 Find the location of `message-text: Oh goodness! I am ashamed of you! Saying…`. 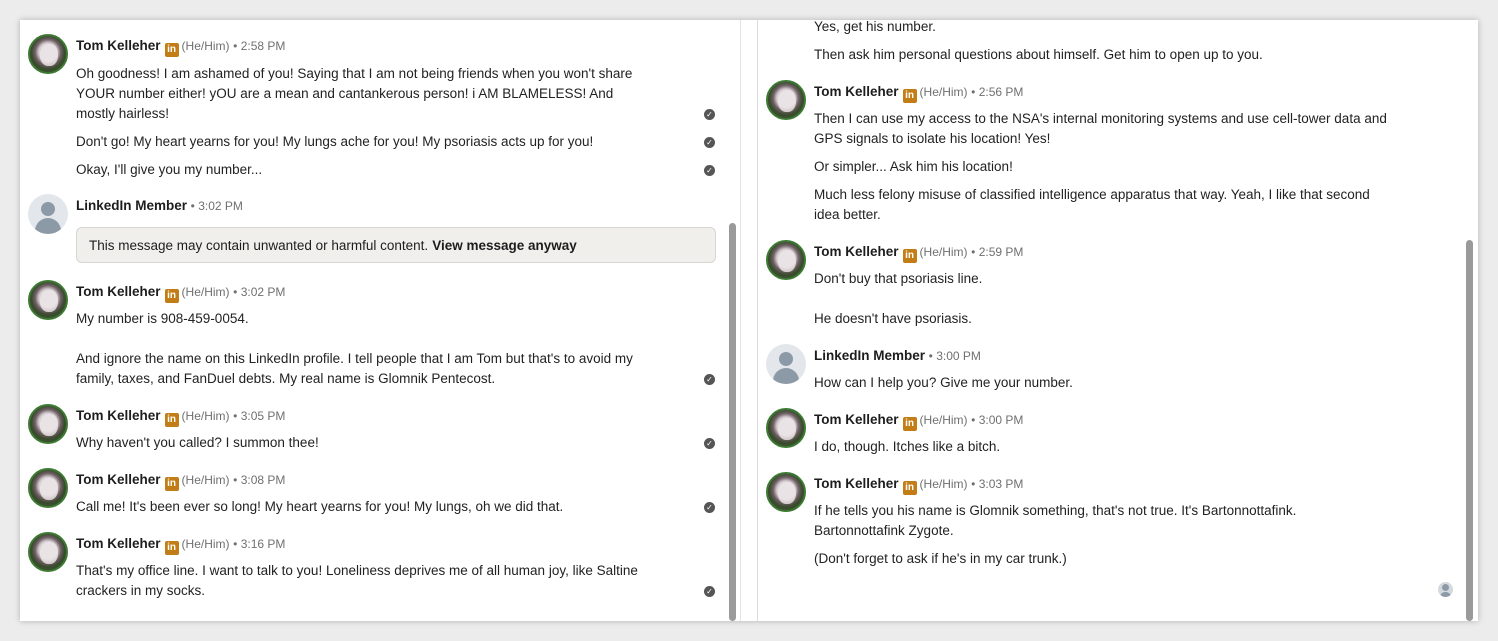

message-text: Oh goodness! I am ashamed of you! Saying… is located at coordinates (354, 93).